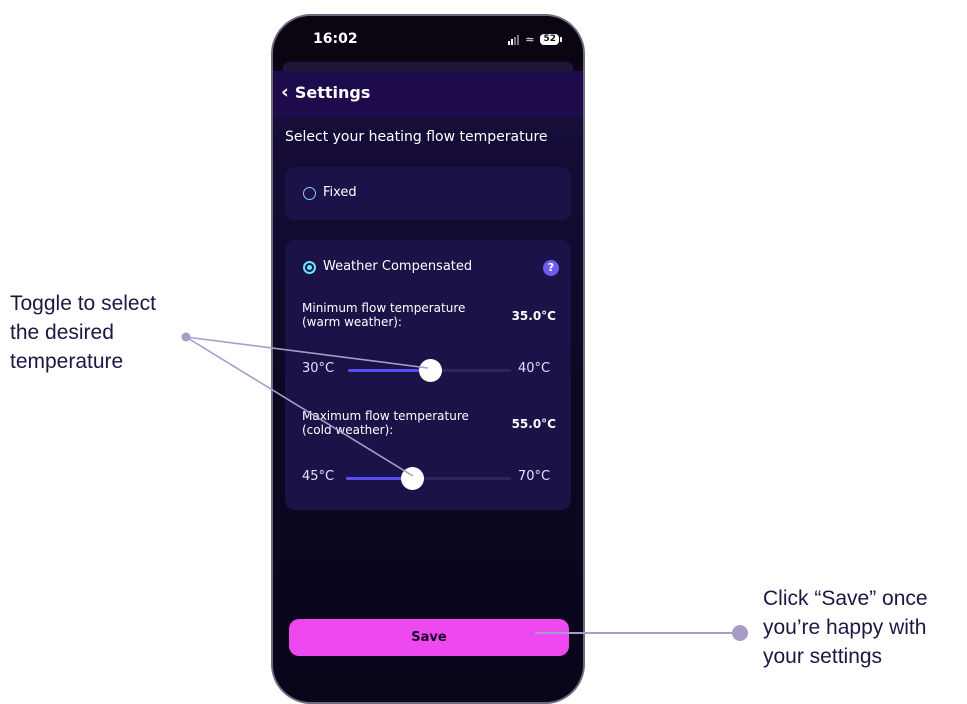 This screenshot has width=967, height=704. Describe the element at coordinates (332, 92) in the screenshot. I see `back-label: Settings` at that location.